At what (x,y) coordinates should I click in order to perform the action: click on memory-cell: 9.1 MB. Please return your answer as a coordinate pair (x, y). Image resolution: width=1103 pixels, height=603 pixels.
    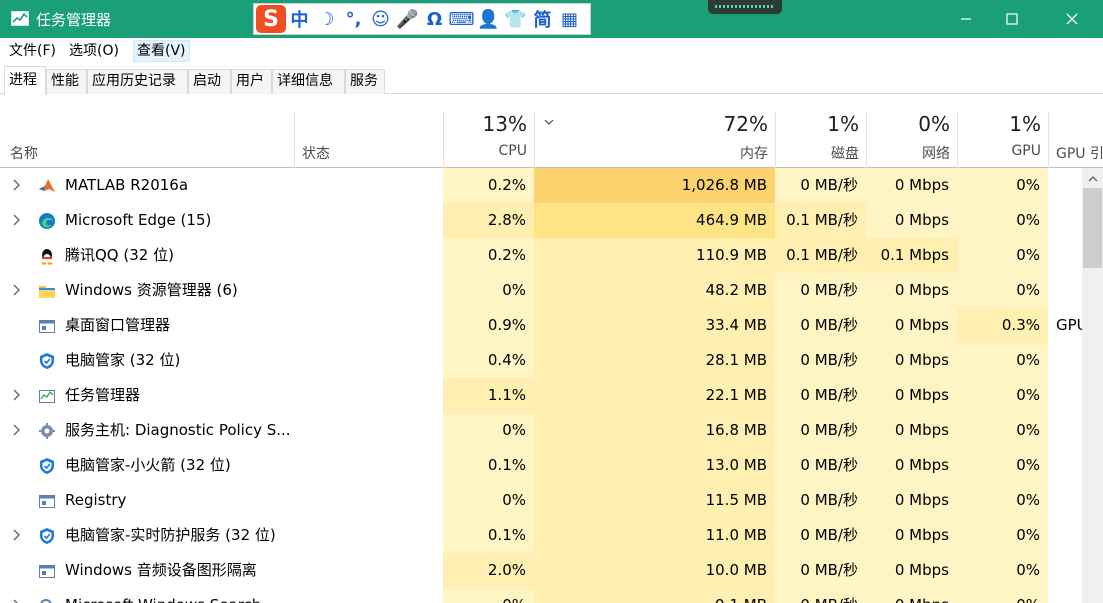
    Looking at the image, I should click on (654, 595).